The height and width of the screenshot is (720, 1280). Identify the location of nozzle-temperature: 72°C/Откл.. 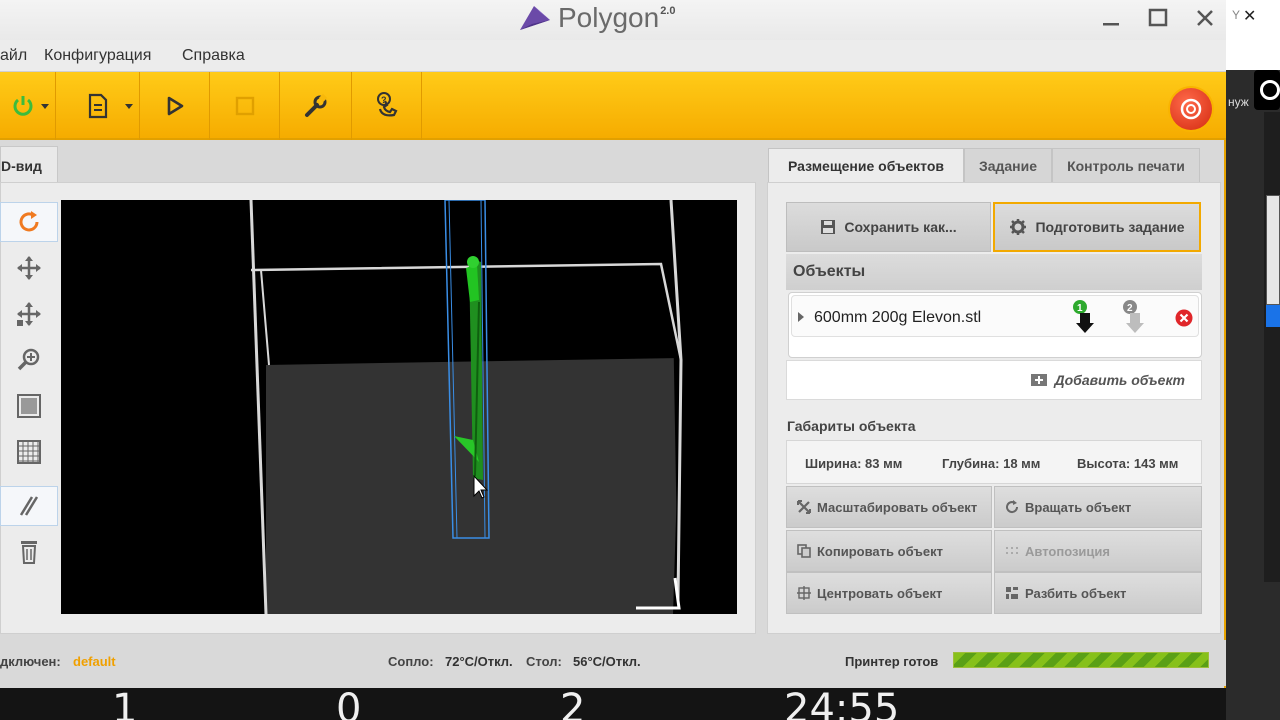
(479, 661).